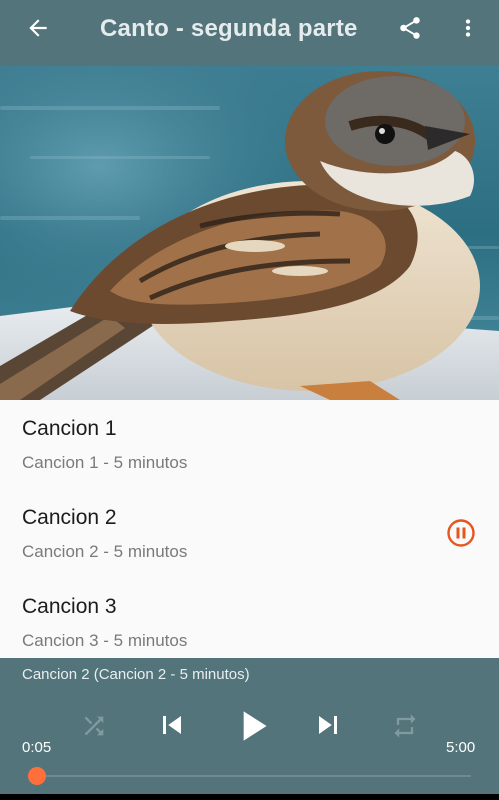  I want to click on now-playing-text: Cancion 2 (Cancion 2 - 5 minutos), so click(136, 674).